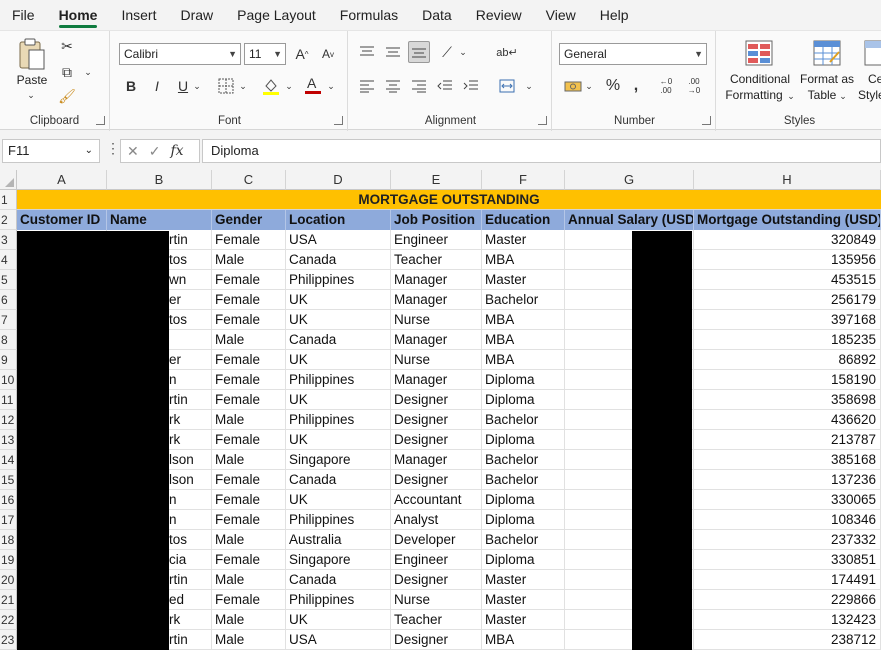 This screenshot has width=881, height=650. I want to click on align-right-icon, so click(419, 86).